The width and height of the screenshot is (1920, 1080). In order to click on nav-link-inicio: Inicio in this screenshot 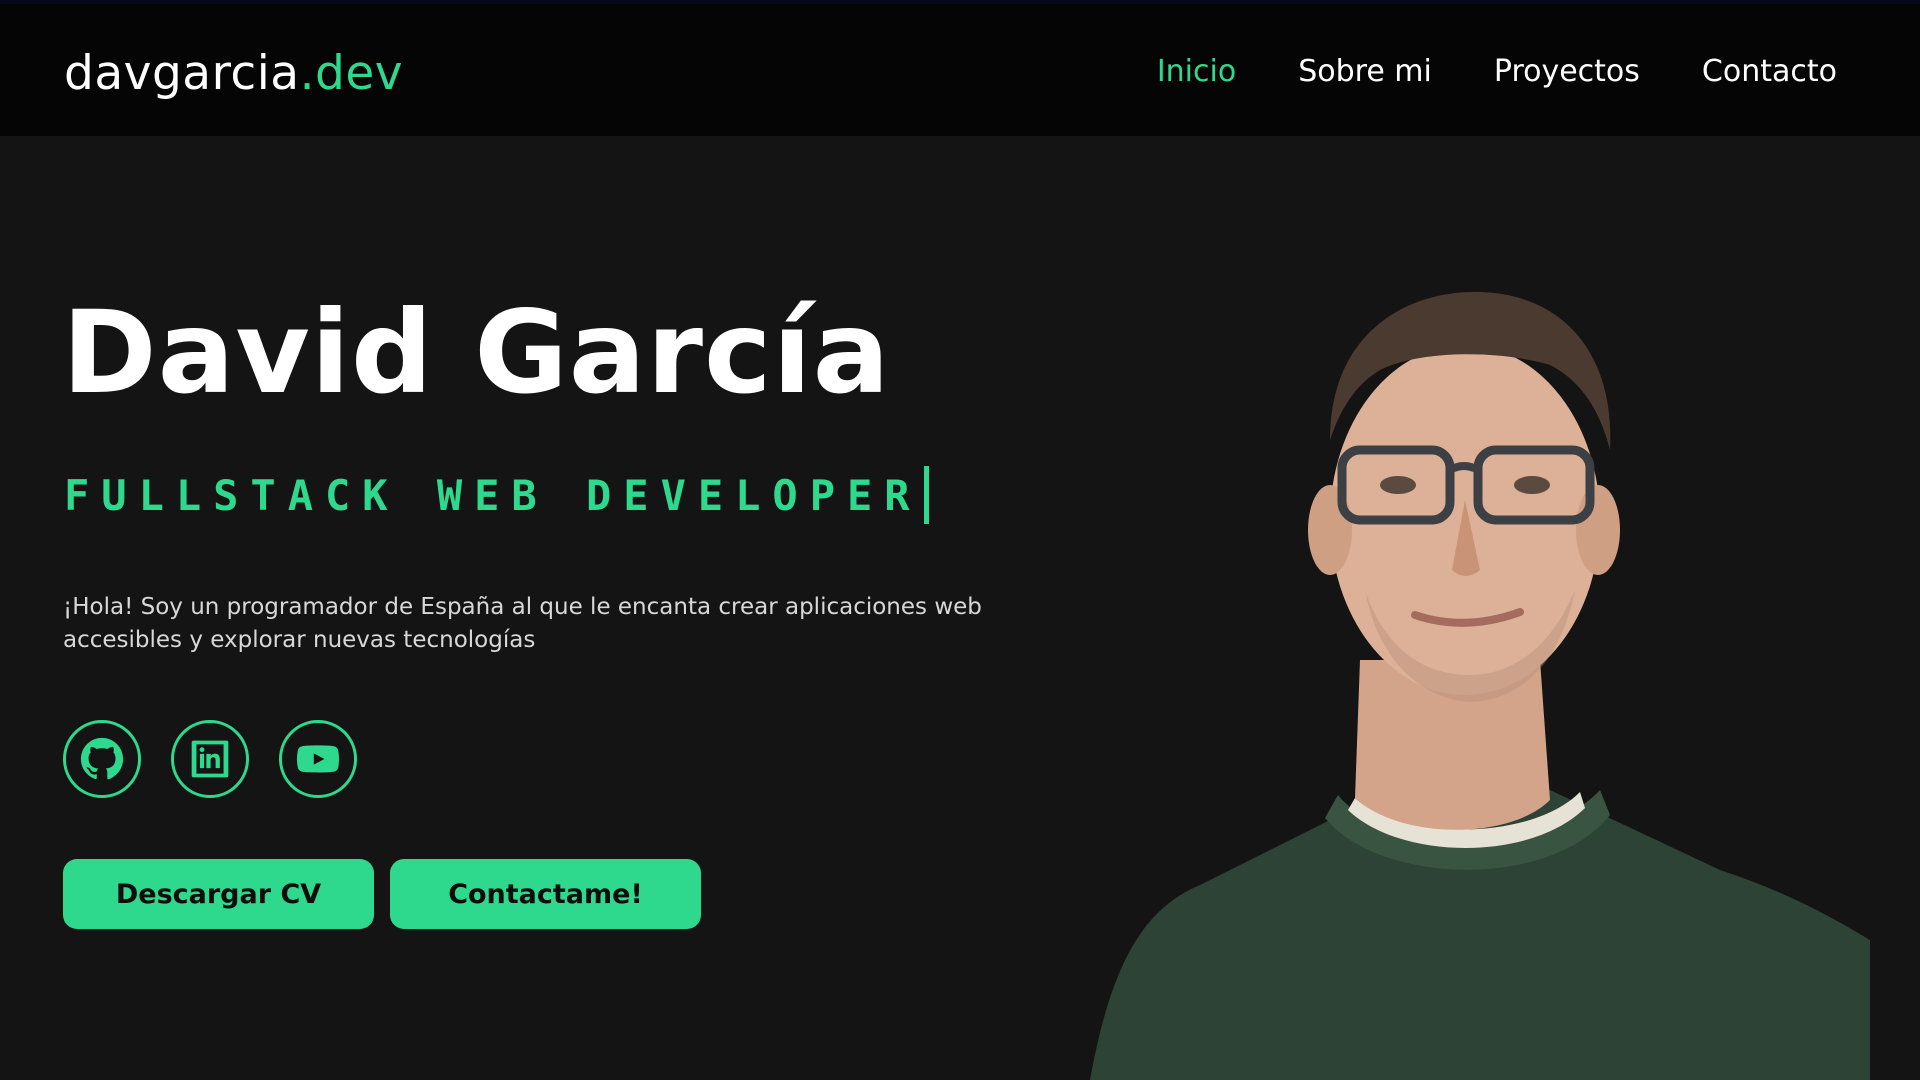, I will do `click(1196, 71)`.